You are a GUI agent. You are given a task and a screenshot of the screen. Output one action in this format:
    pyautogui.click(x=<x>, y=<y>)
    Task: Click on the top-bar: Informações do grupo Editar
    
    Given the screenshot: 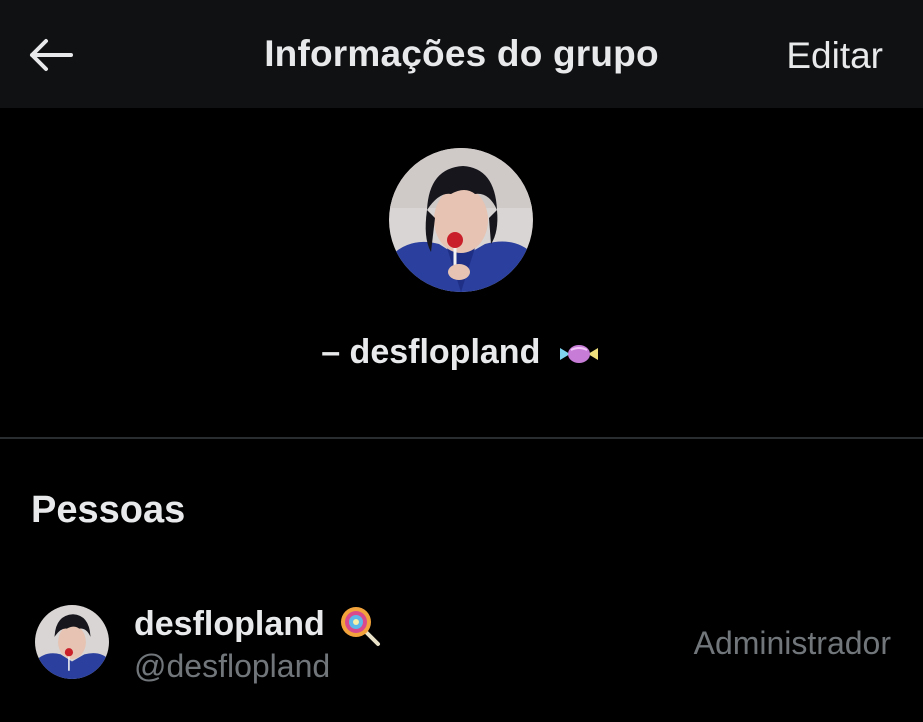 What is the action you would take?
    pyautogui.click(x=461, y=54)
    